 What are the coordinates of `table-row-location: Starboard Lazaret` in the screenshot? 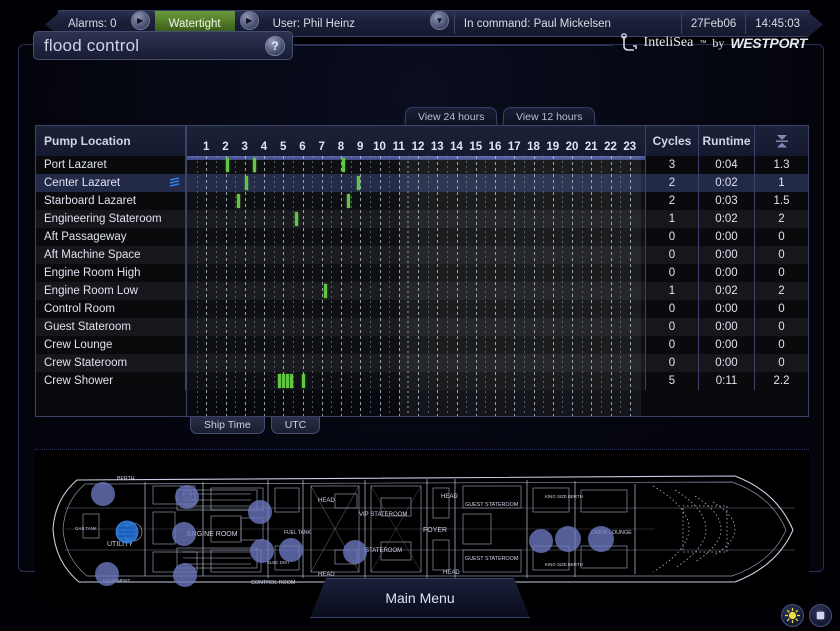 It's located at (111, 201).